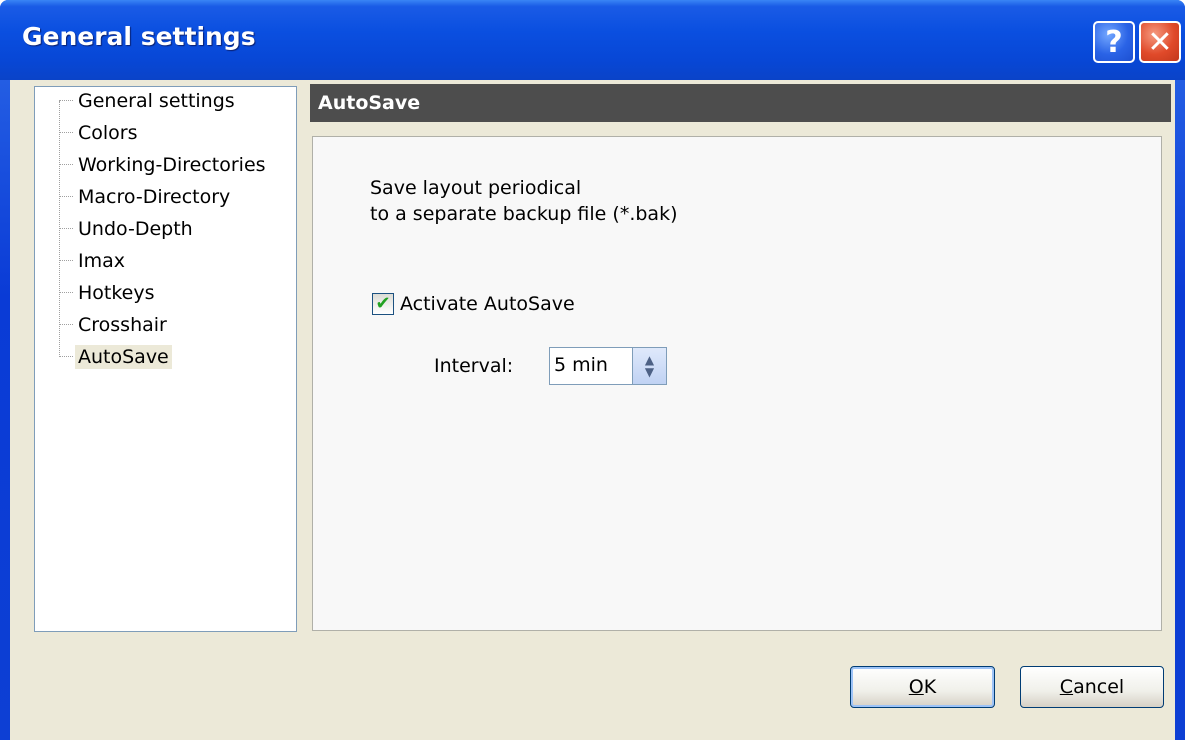 The width and height of the screenshot is (1185, 740). I want to click on tree-item-label: Hotkeys, so click(116, 293).